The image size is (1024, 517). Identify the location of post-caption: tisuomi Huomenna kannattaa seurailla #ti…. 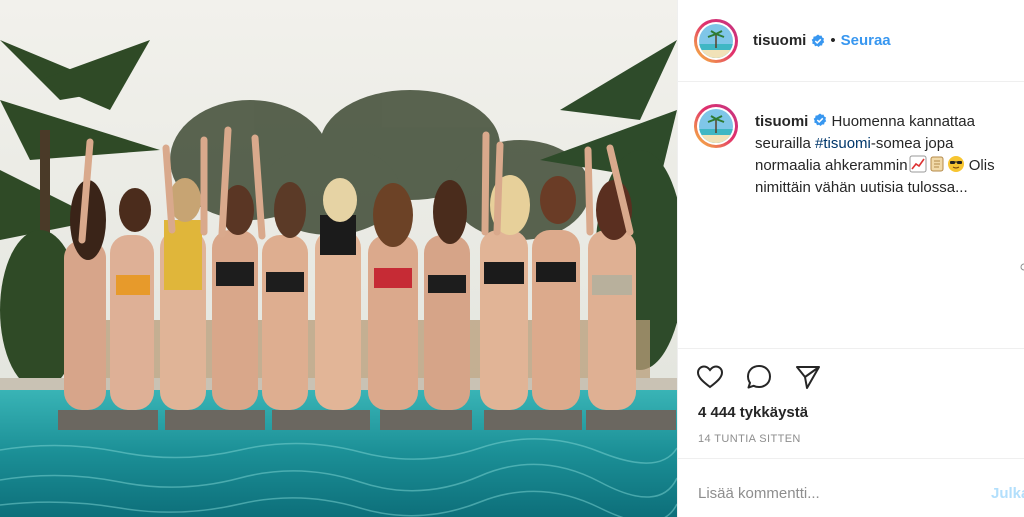
(854, 151).